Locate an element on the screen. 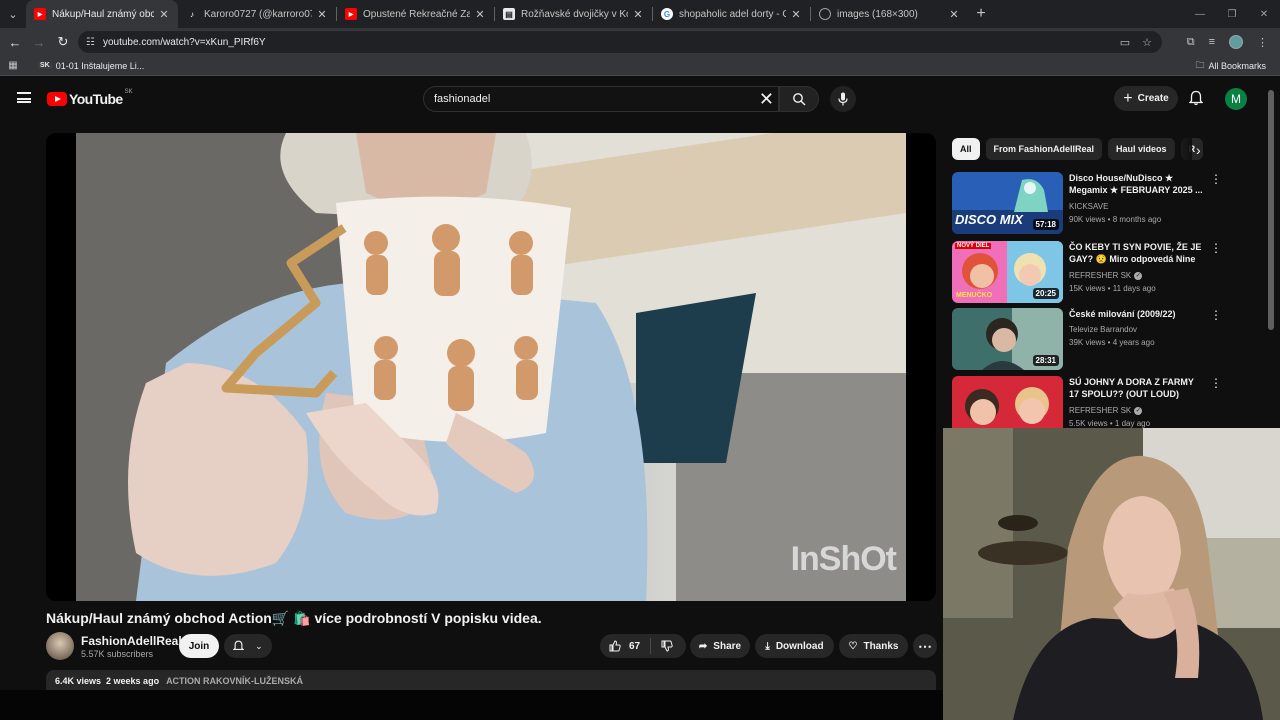  cast-icon: ▭ is located at coordinates (1125, 42).